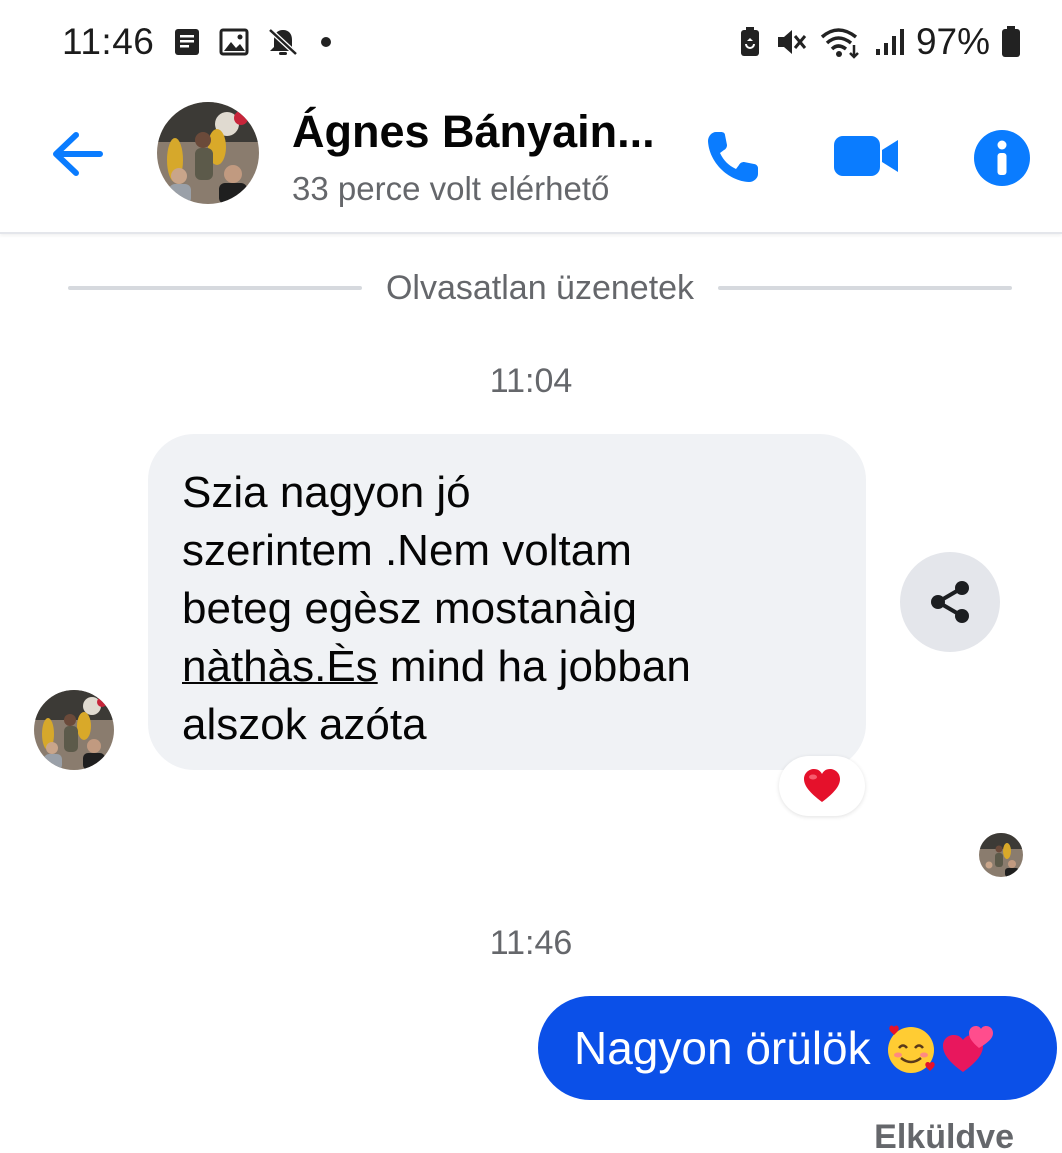 Image resolution: width=1062 pixels, height=1153 pixels. I want to click on two-hearts-icon, so click(967, 1049).